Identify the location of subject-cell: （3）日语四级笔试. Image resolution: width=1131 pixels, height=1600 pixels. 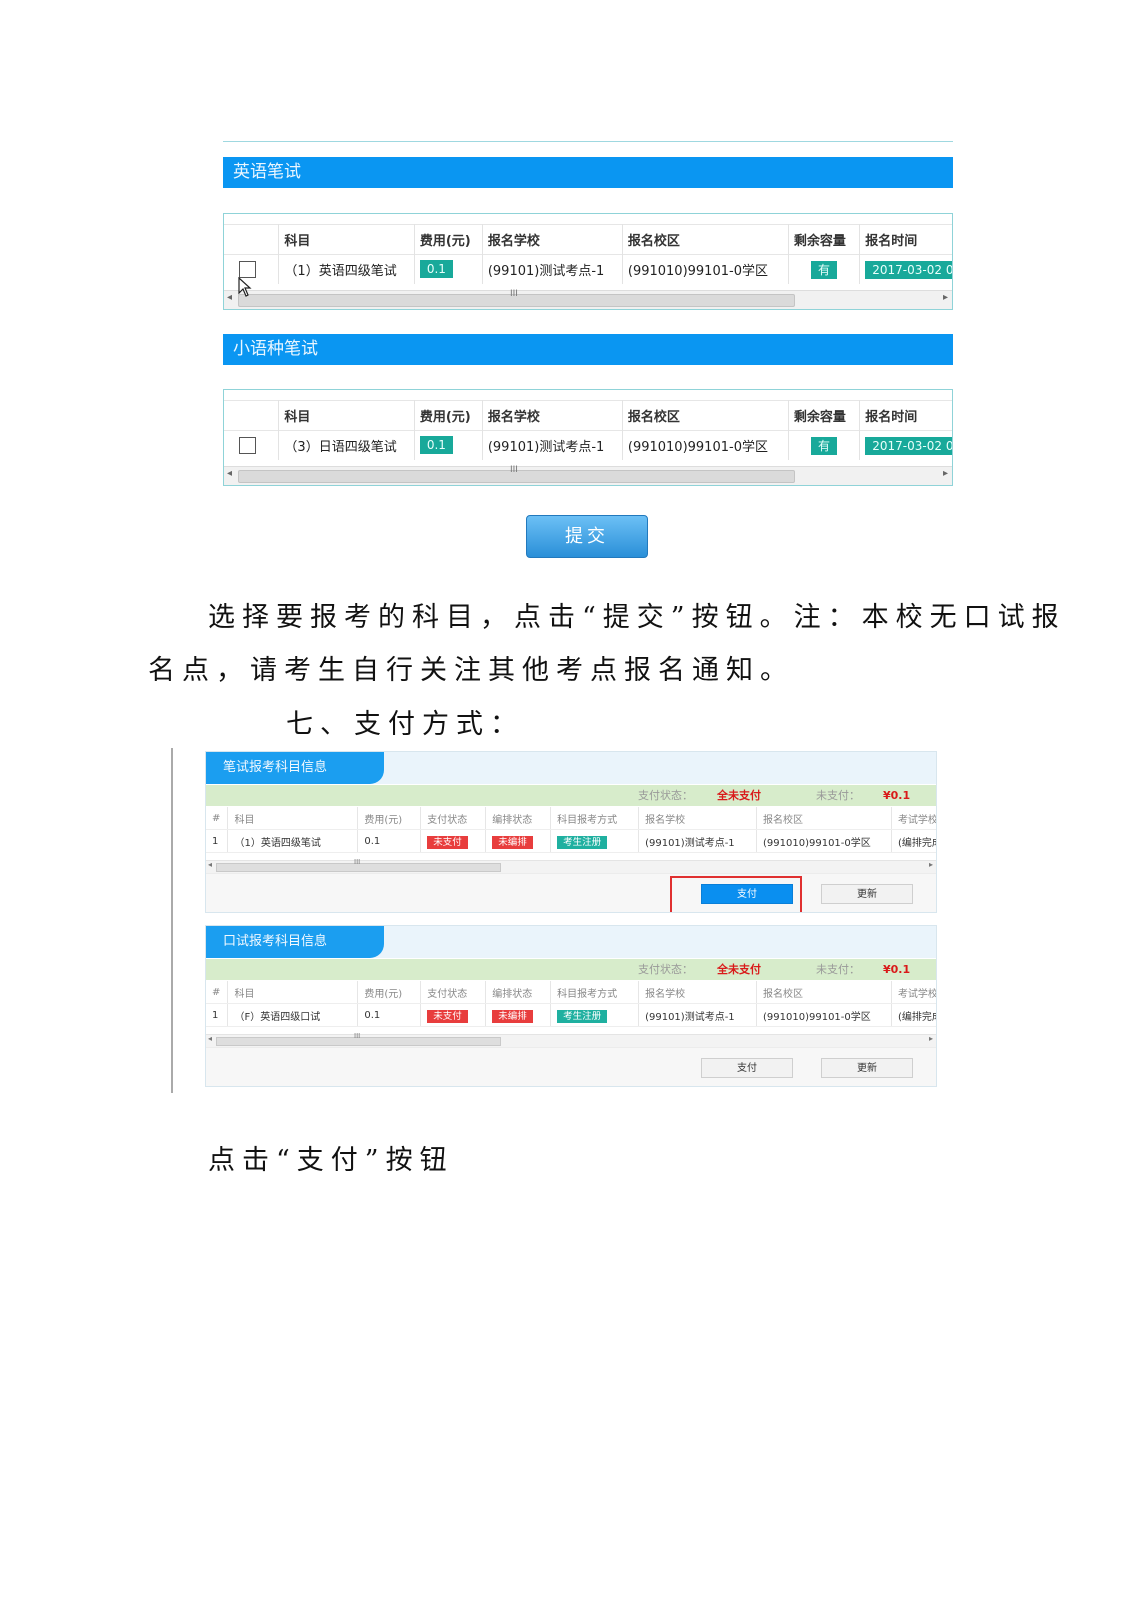
(346, 445).